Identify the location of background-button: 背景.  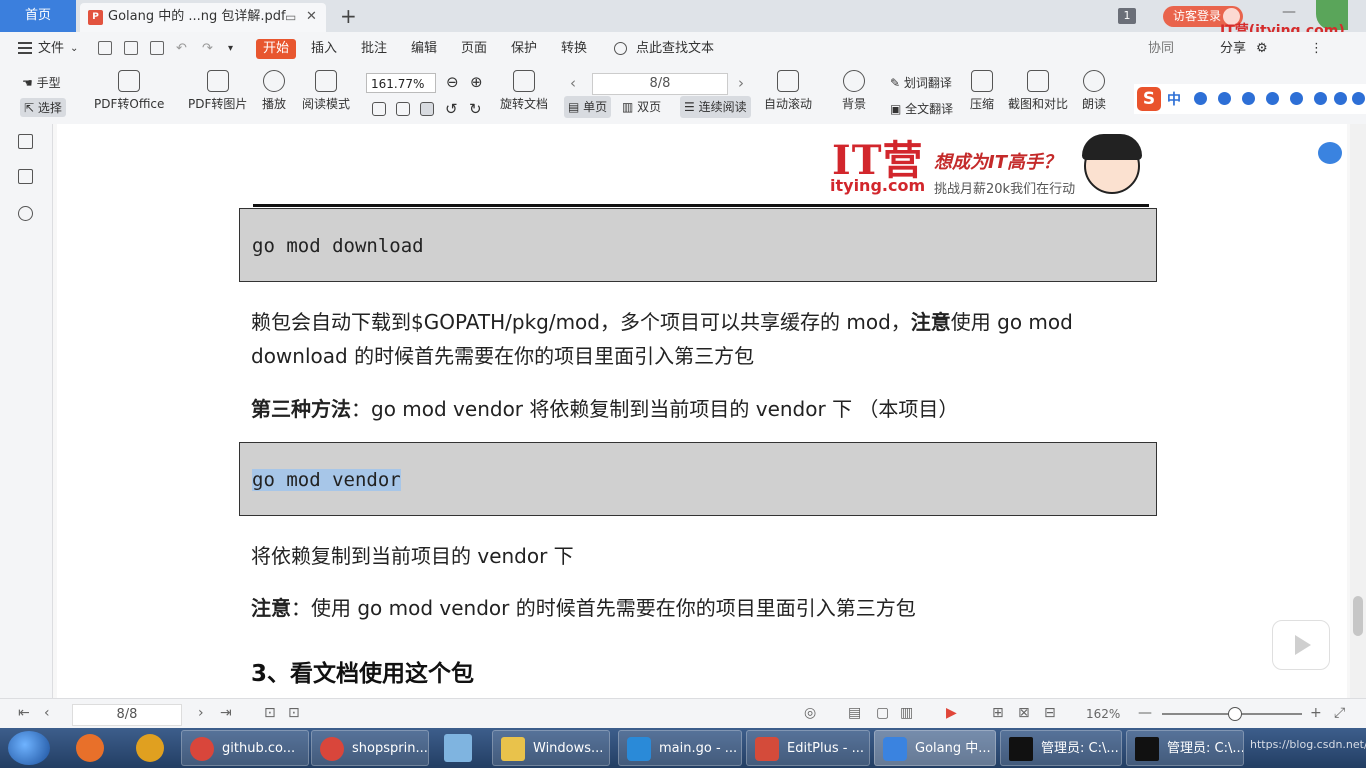
(854, 91).